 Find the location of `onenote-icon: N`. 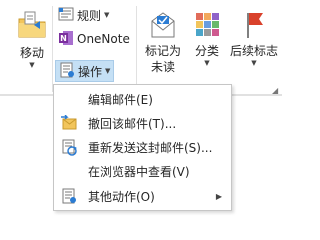

onenote-icon: N is located at coordinates (66, 39).